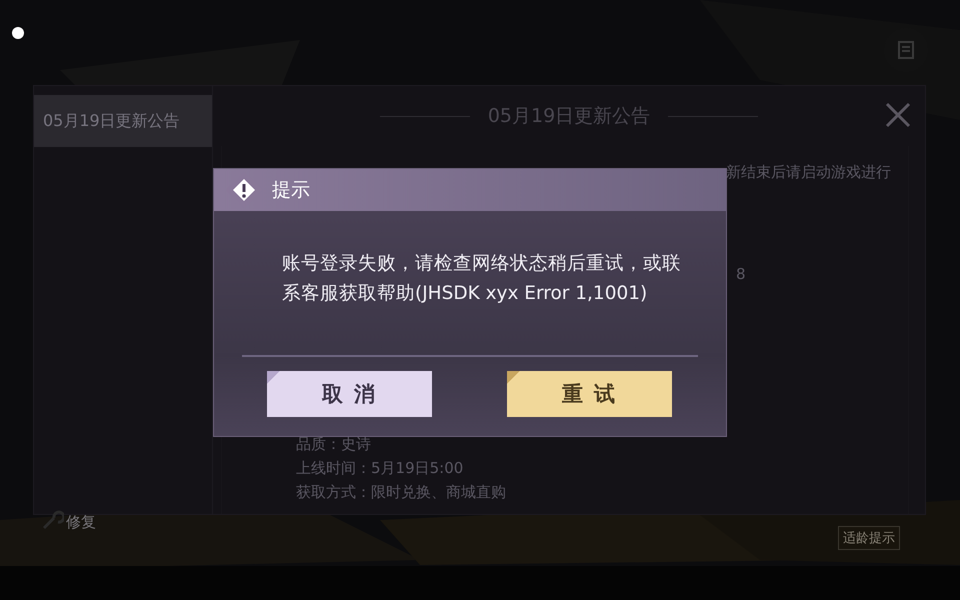 The image size is (960, 600). I want to click on announcement-text: 8, so click(741, 274).